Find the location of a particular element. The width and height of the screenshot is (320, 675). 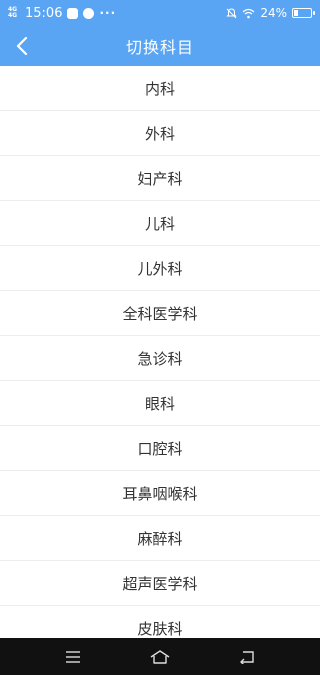

chevron-left-icon is located at coordinates (22, 46).